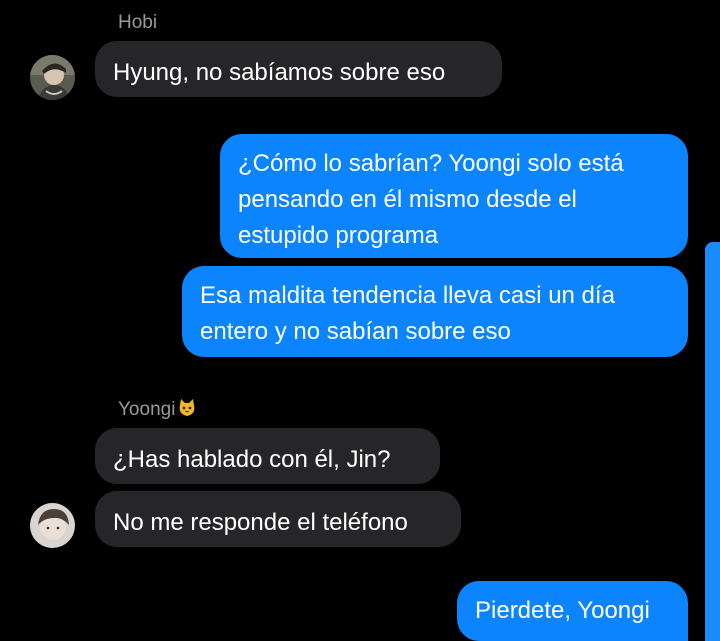  I want to click on message-text-line: Esa maldita tendencia lleva casi un día, so click(407, 295).